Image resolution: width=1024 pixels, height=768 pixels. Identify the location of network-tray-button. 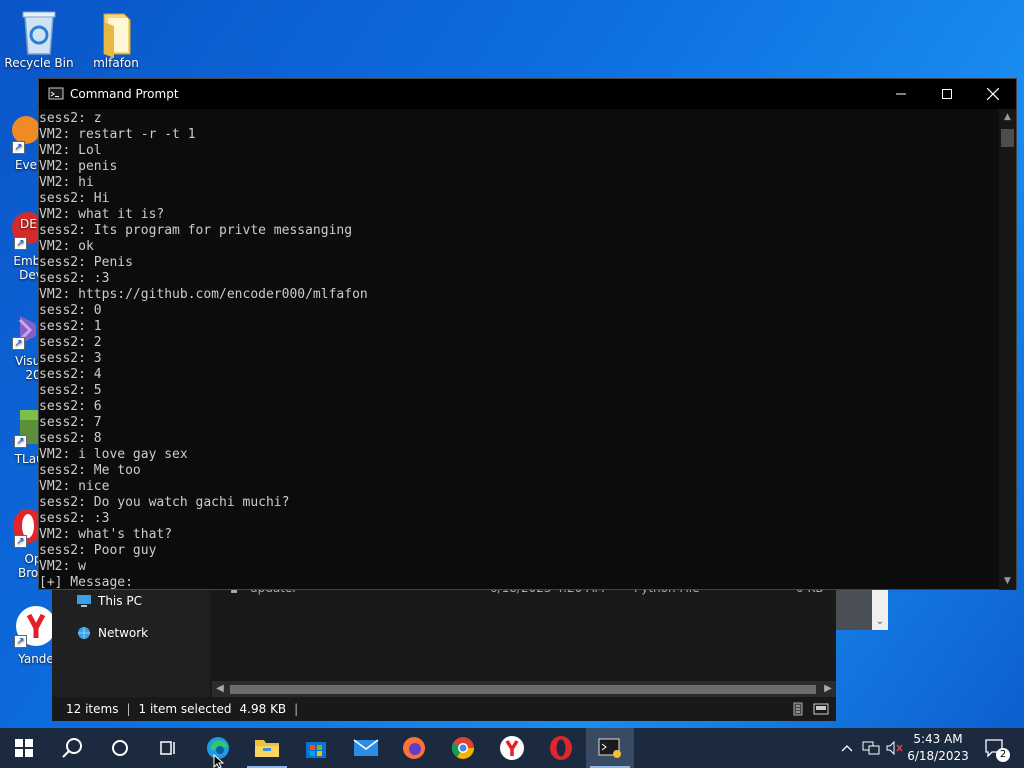
(871, 748).